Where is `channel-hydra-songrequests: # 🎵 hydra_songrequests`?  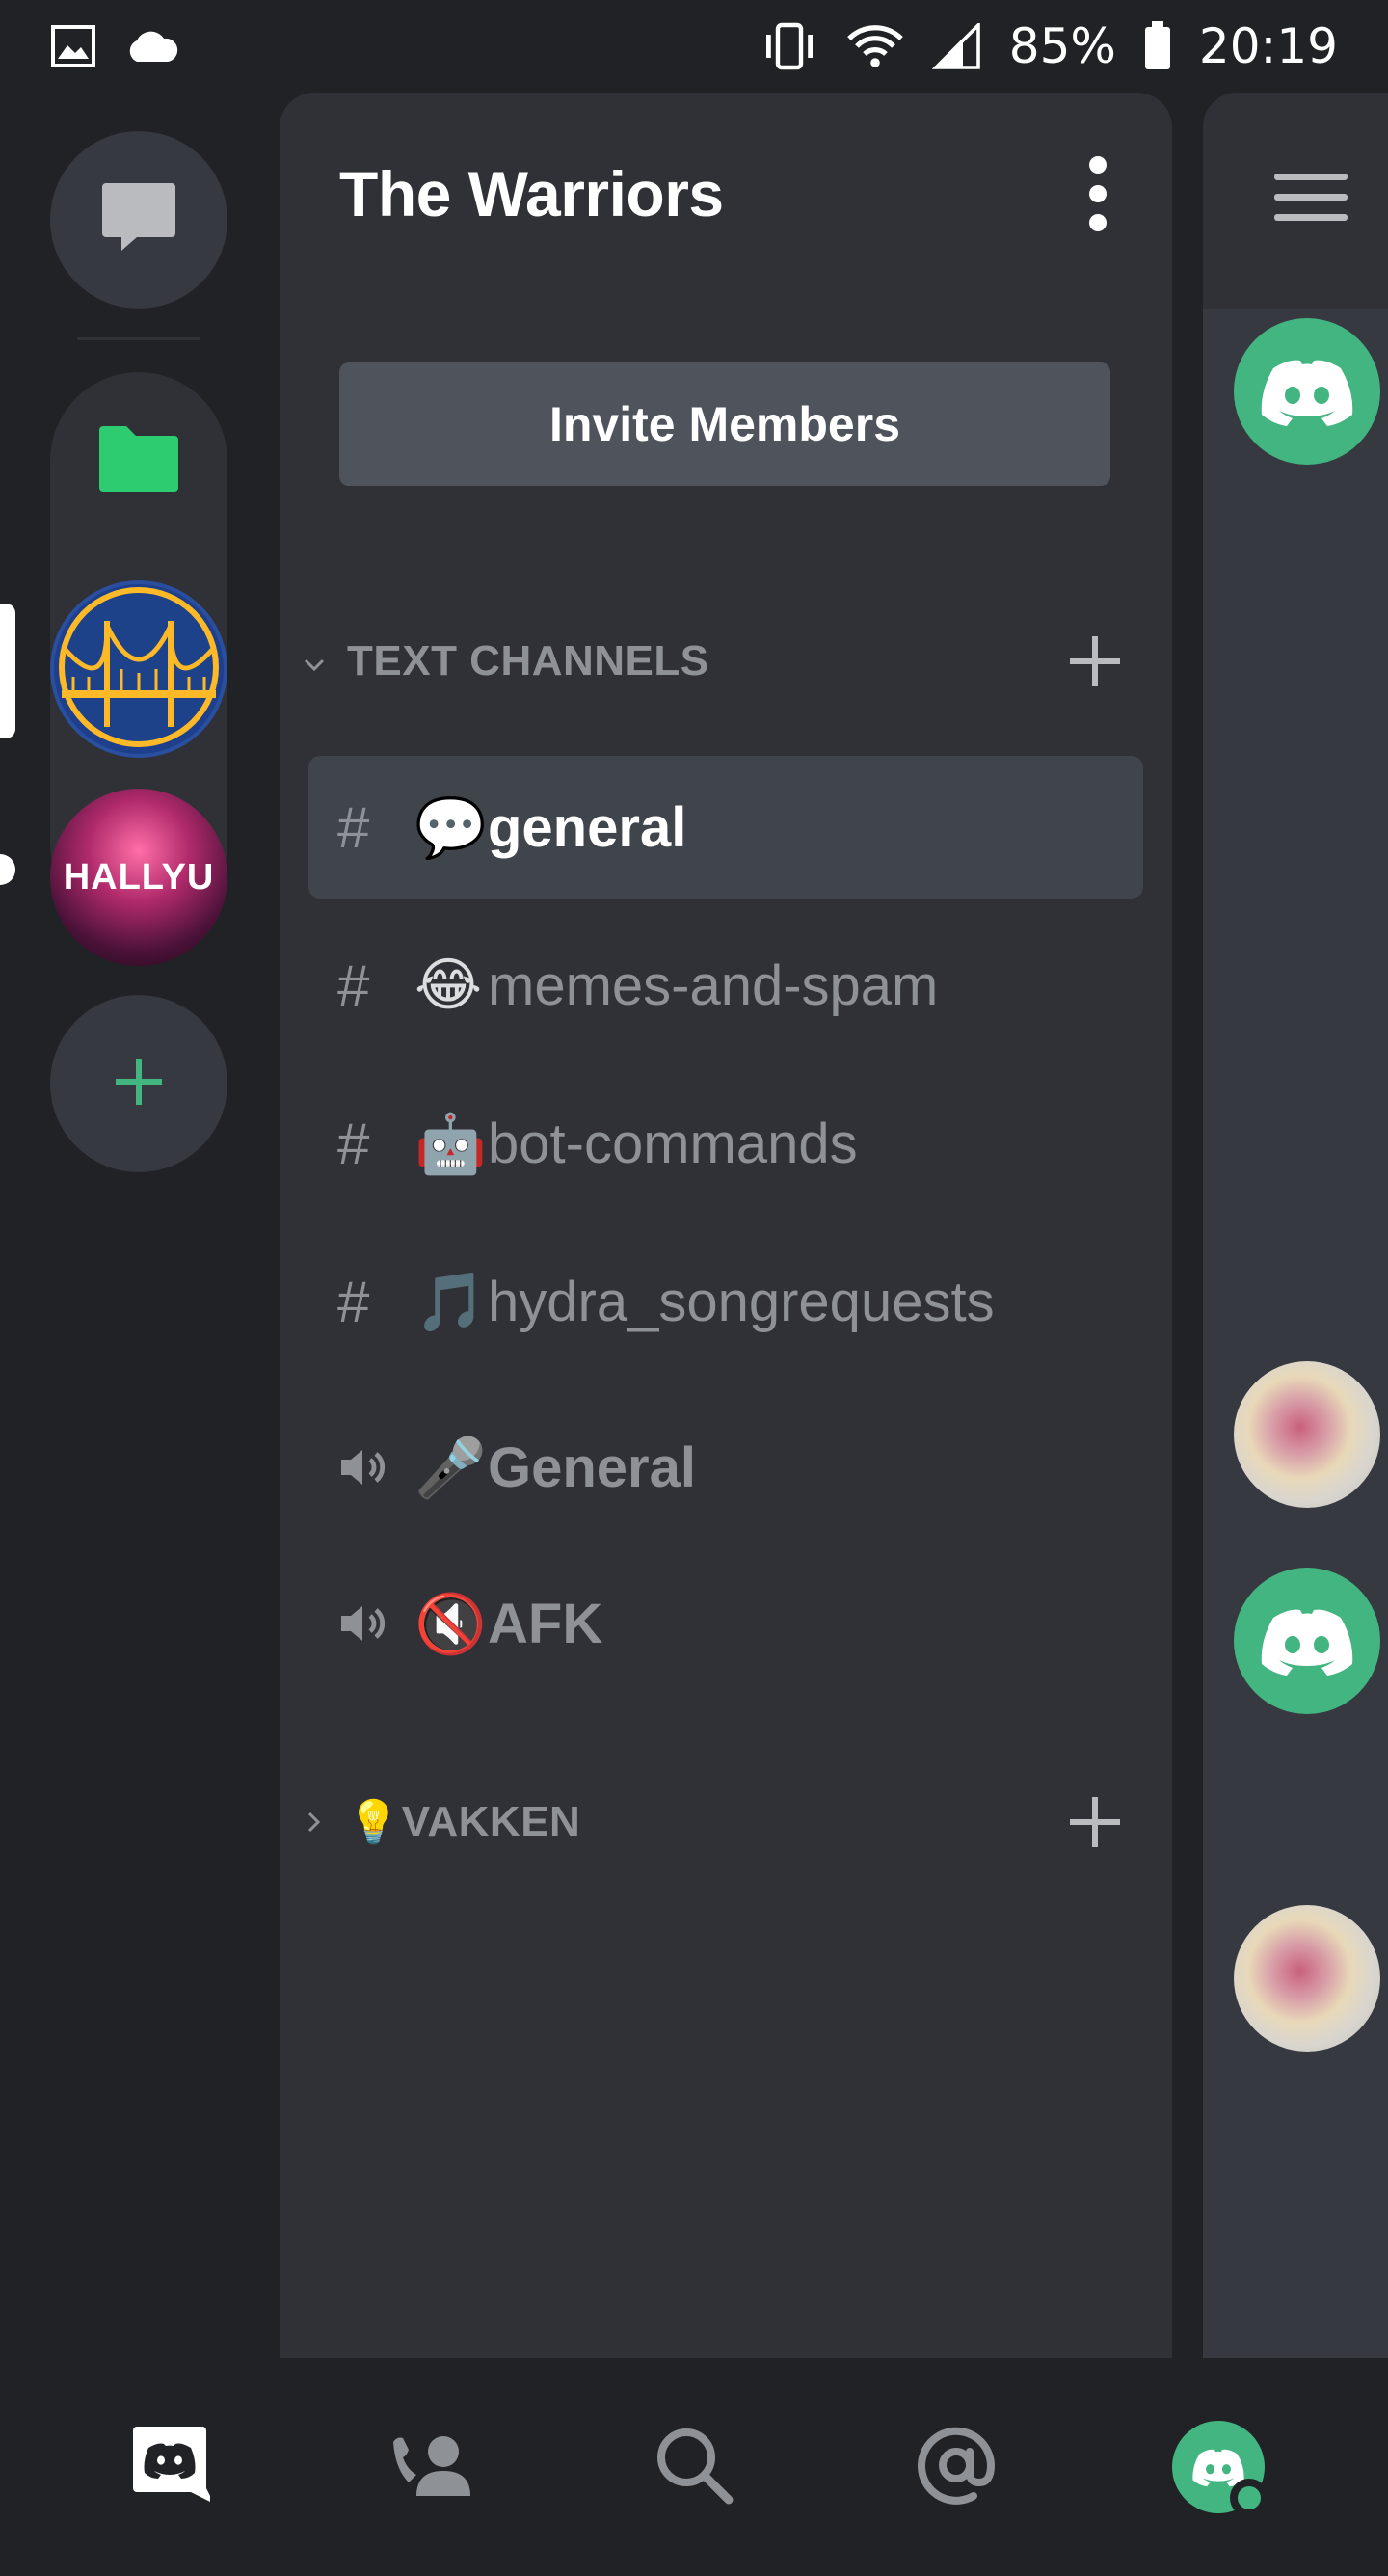
channel-hydra-songrequests: # 🎵 hydra_songrequests is located at coordinates (725, 1302).